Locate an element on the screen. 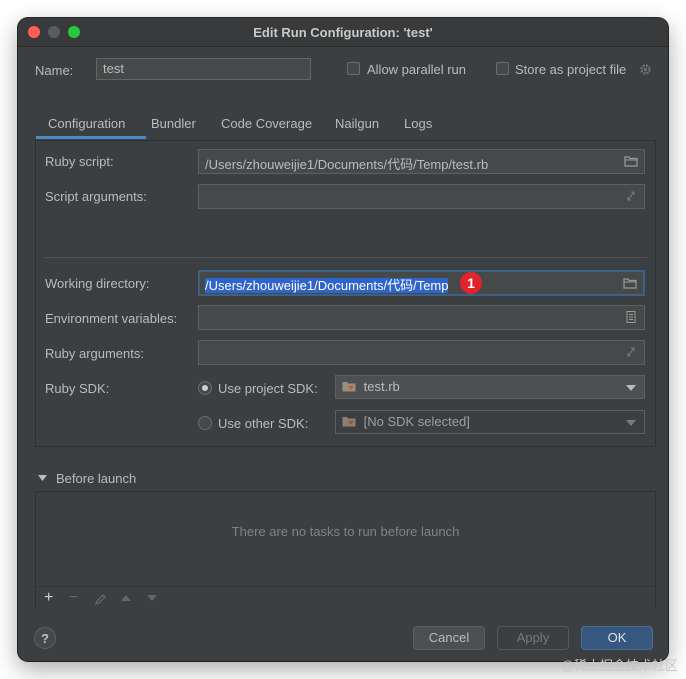  working-directory-field: /Users/zhouweijie1/Documents/代码/Temp is located at coordinates (421, 283).